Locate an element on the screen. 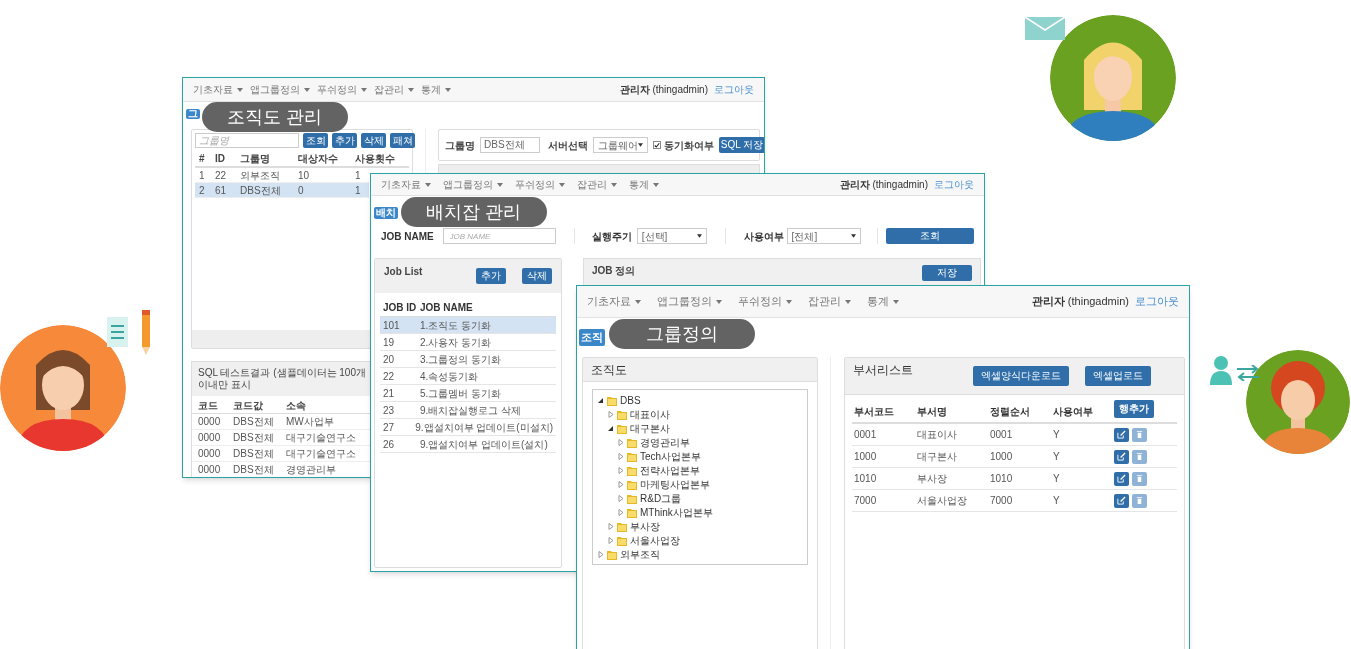 This screenshot has width=1351, height=649. table-cell-text: 27 is located at coordinates (389, 427).